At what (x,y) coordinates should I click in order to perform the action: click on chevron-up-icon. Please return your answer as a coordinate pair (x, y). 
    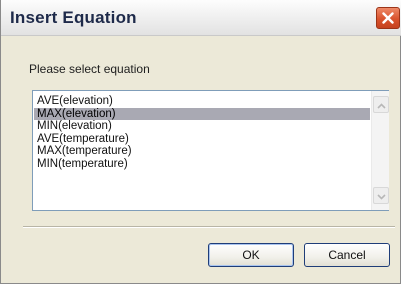
    Looking at the image, I should click on (381, 105).